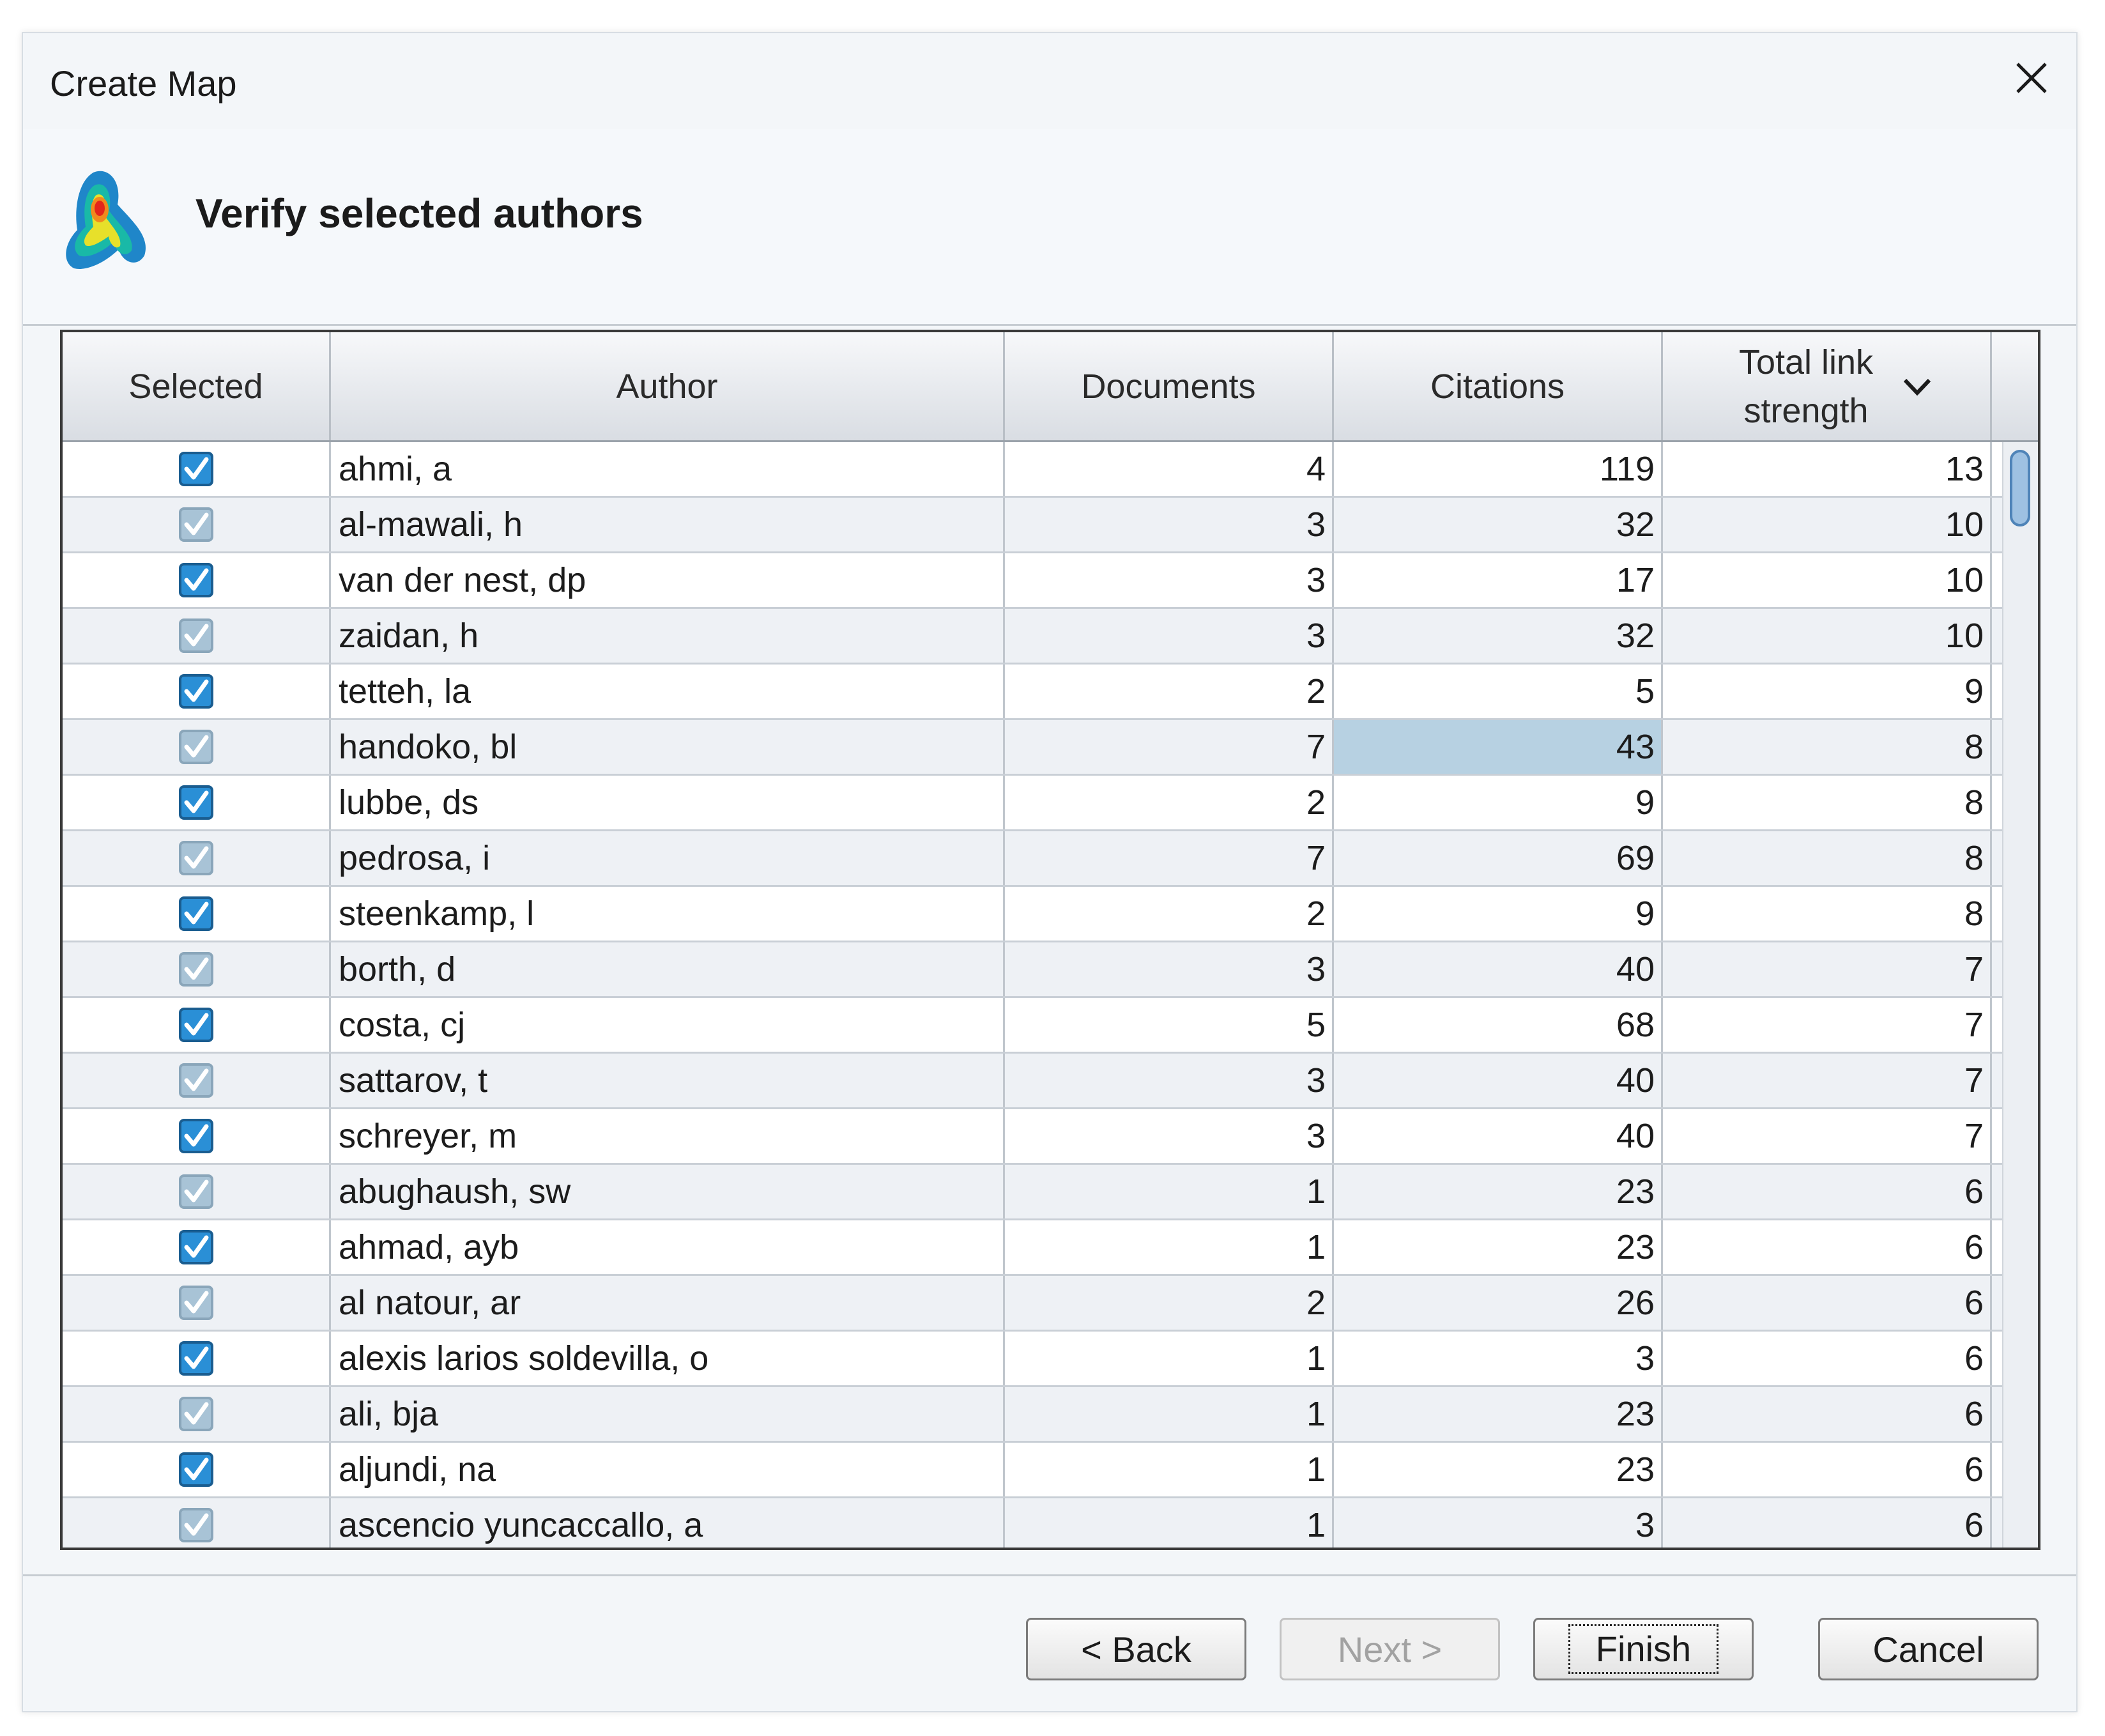  What do you see at coordinates (1643, 1649) in the screenshot?
I see `finish-button: Finish` at bounding box center [1643, 1649].